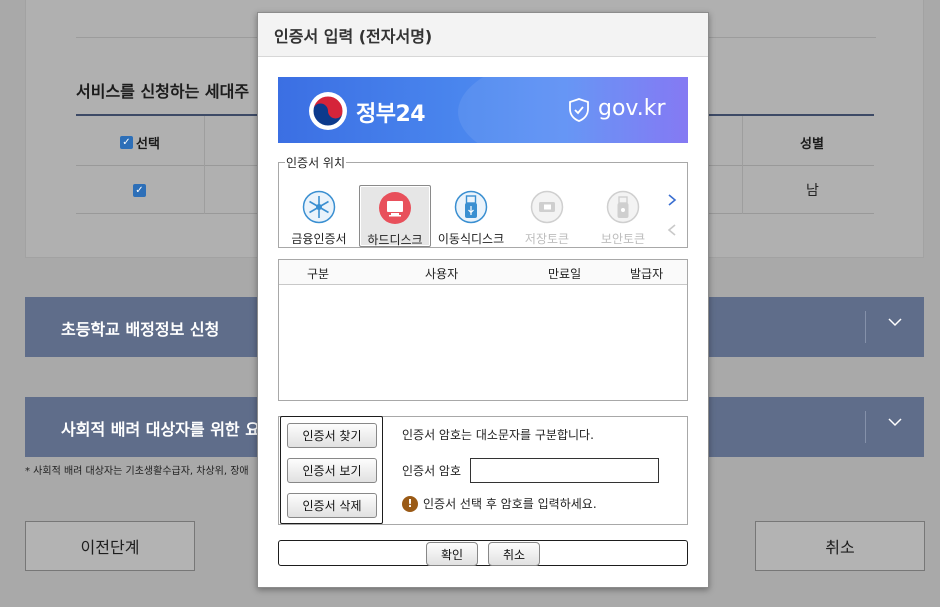  I want to click on chevron-left-icon, so click(672, 230).